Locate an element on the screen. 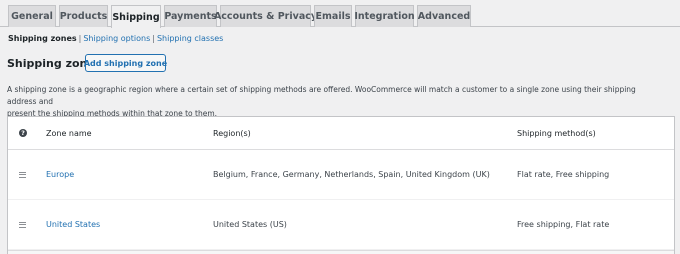  tab-accounts-privacy: Accounts & Privacy is located at coordinates (265, 16).